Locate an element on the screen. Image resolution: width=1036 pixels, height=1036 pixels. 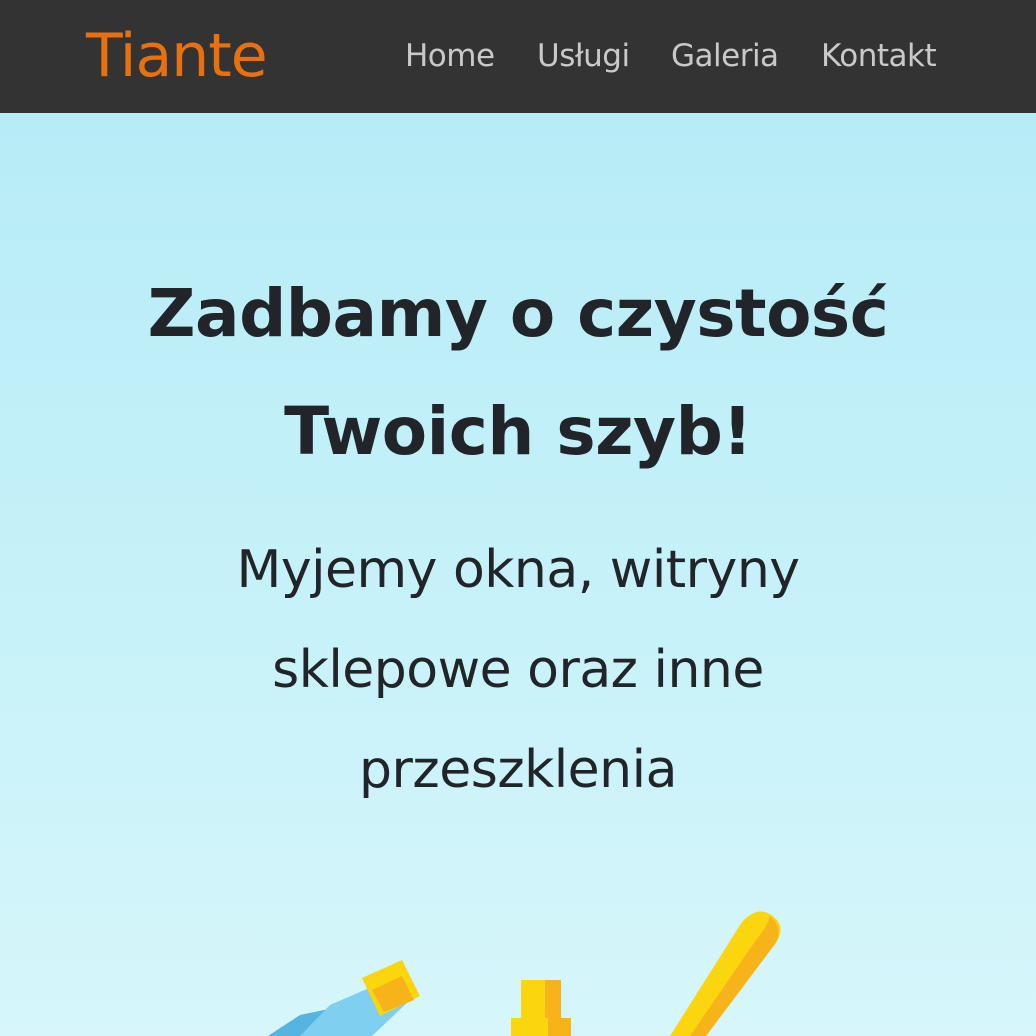
hero-title-line-1: Zadbamy o czystość is located at coordinates (518, 313).